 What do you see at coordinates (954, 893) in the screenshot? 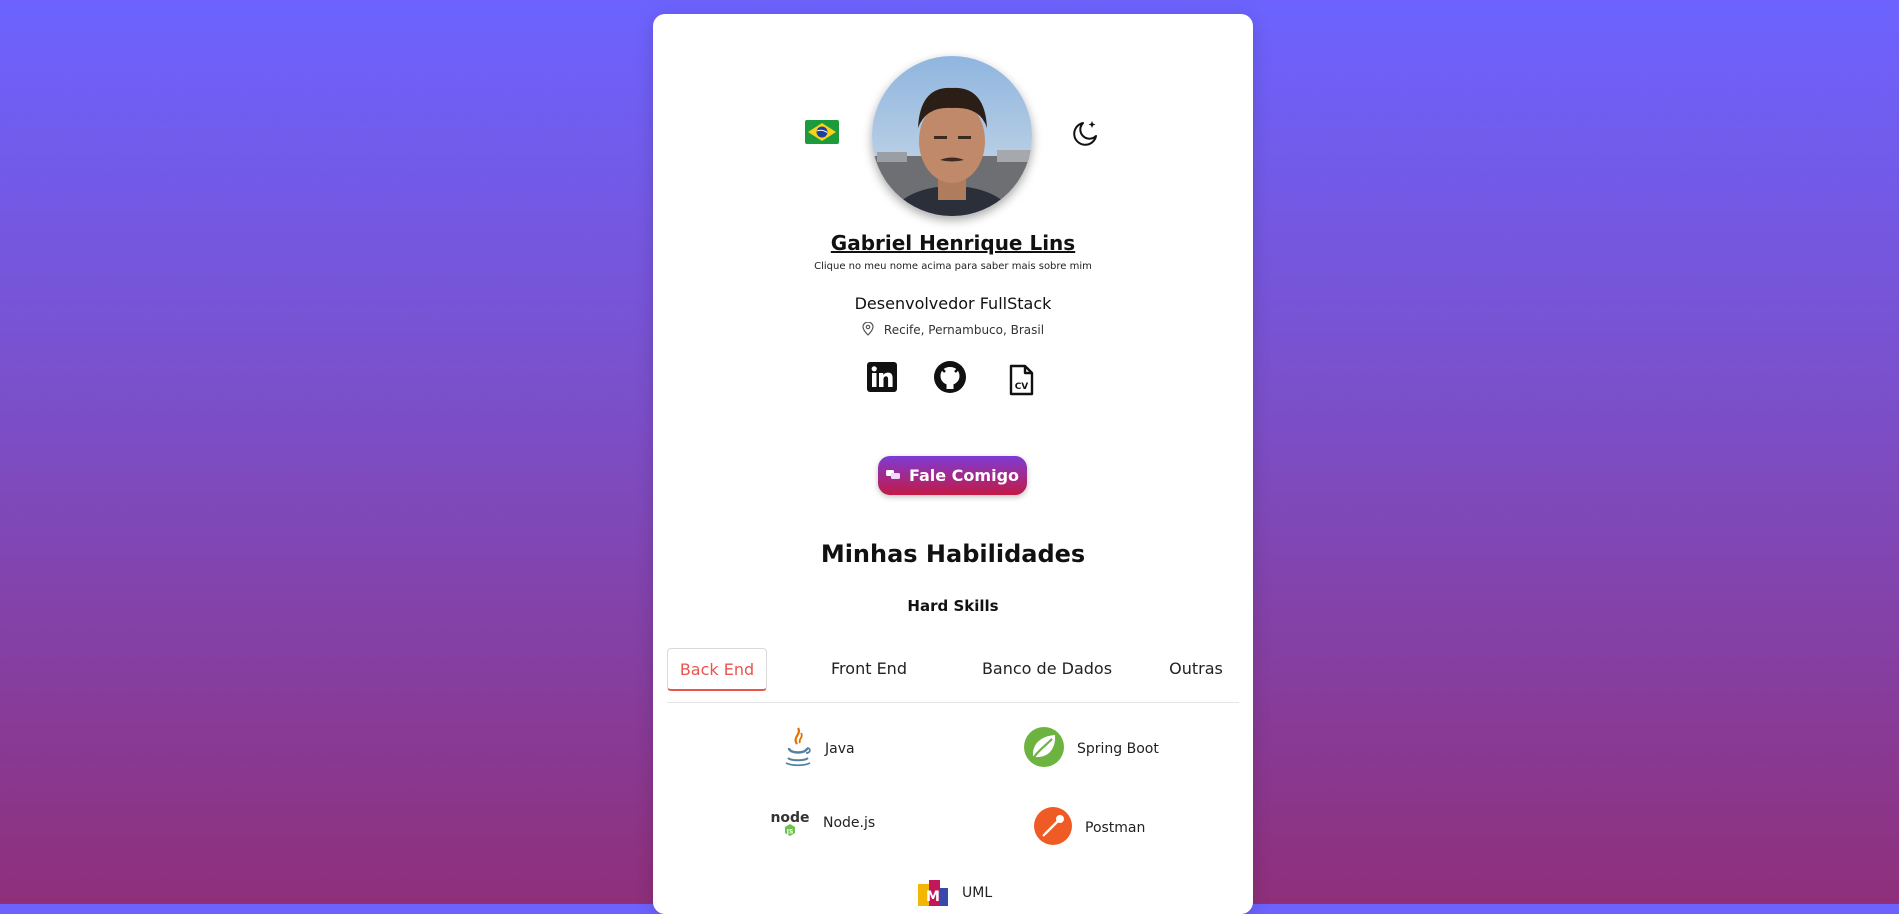
I see `skill-item-uml: M UML` at bounding box center [954, 893].